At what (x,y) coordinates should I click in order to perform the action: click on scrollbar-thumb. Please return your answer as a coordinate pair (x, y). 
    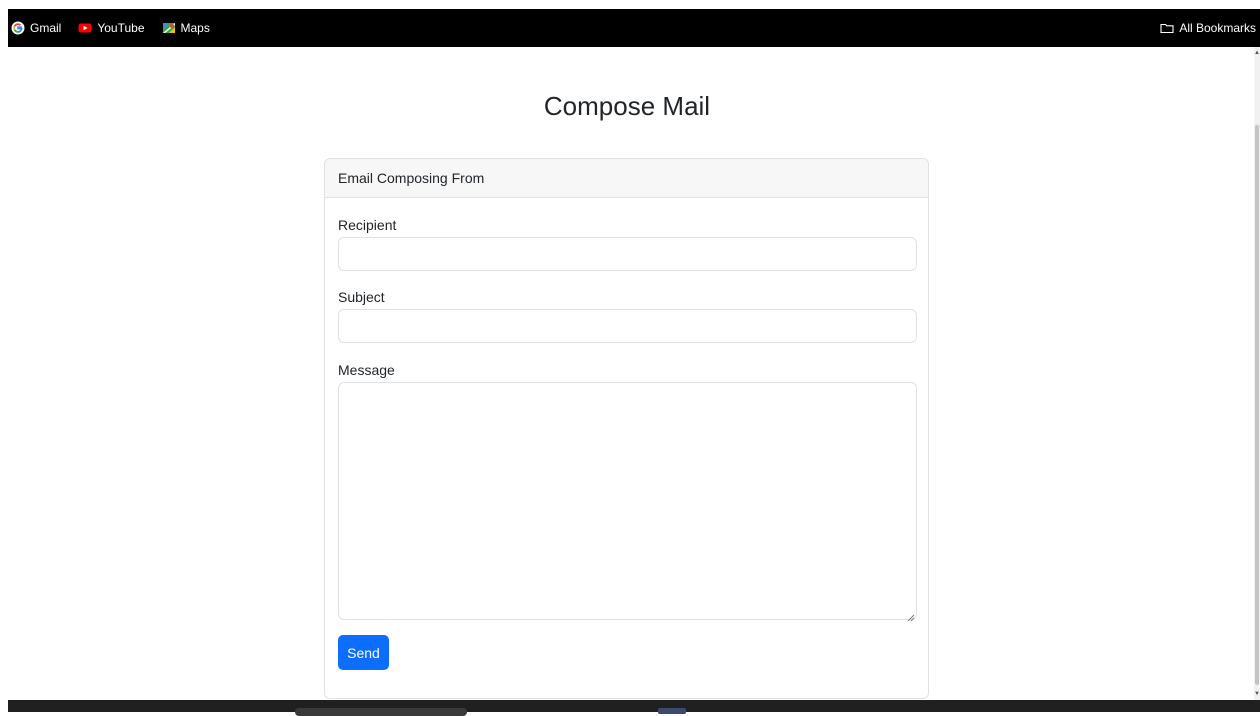
    Looking at the image, I should click on (1257, 405).